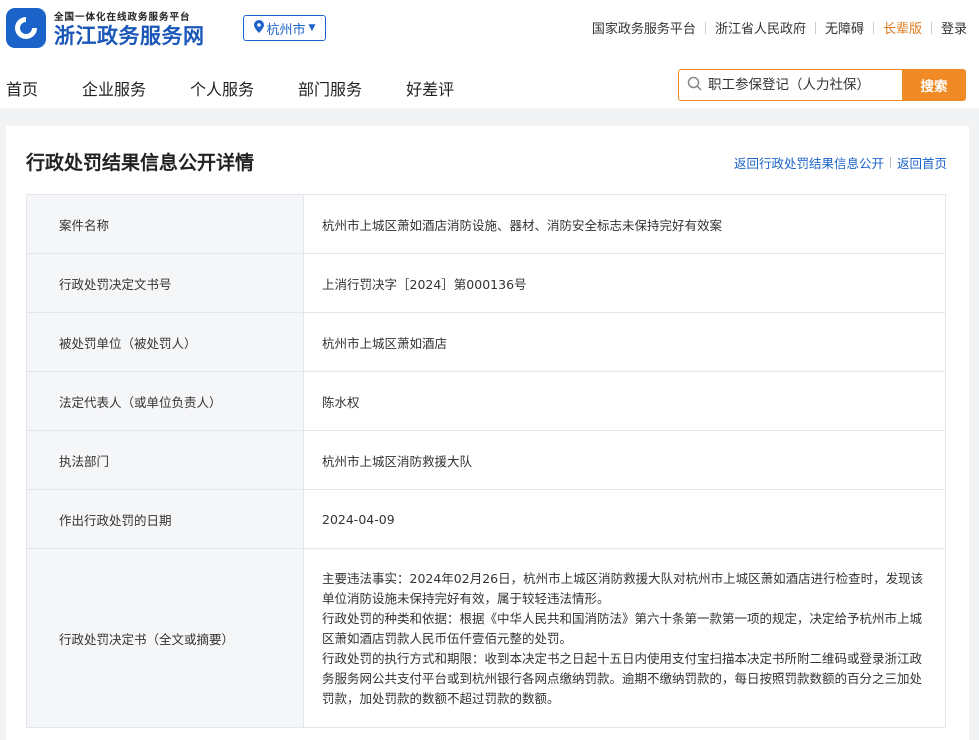  What do you see at coordinates (165, 638) in the screenshot?
I see `field-label-decision-document: 行政处罚决定书（全文或摘要）` at bounding box center [165, 638].